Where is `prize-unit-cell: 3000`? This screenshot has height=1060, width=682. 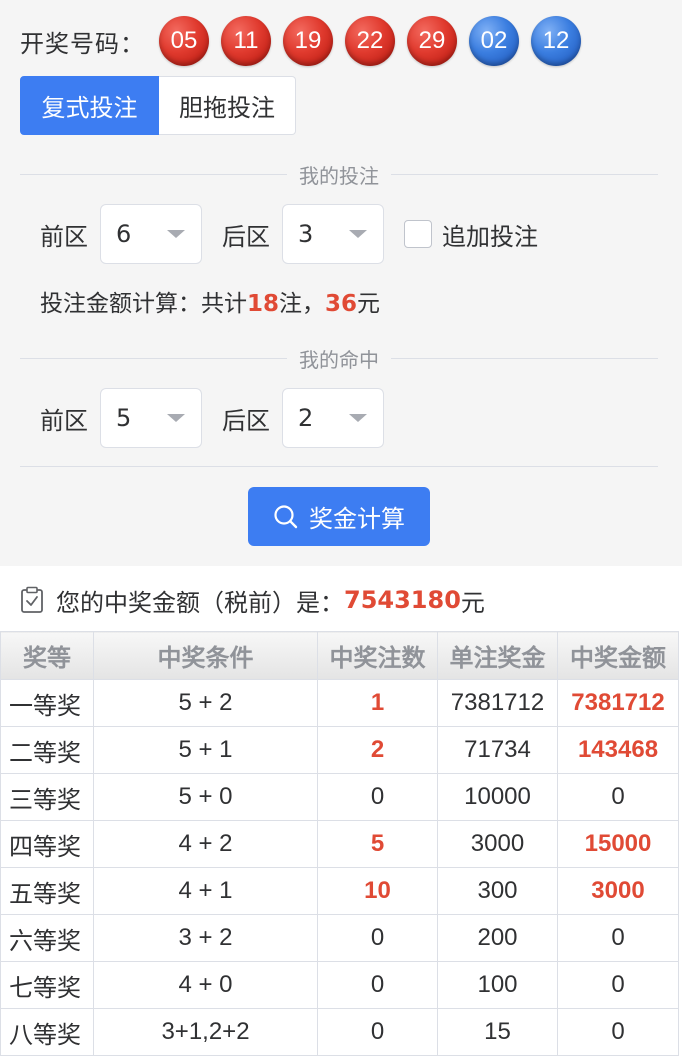 prize-unit-cell: 3000 is located at coordinates (497, 844).